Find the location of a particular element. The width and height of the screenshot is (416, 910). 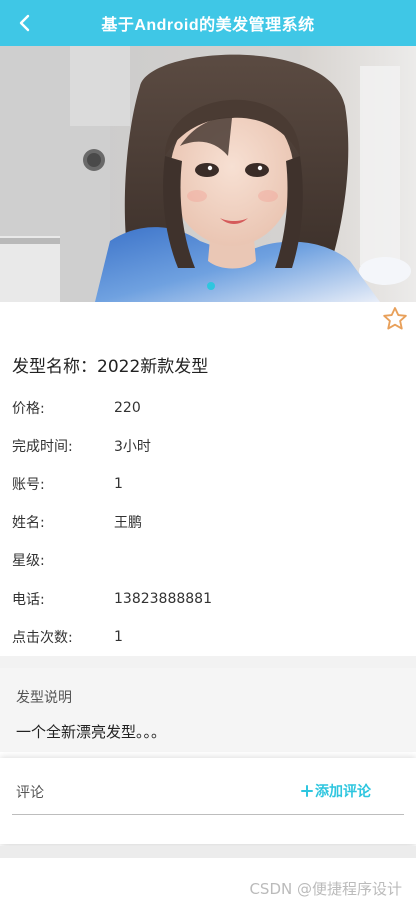

duration-value: 3小时 is located at coordinates (132, 447).